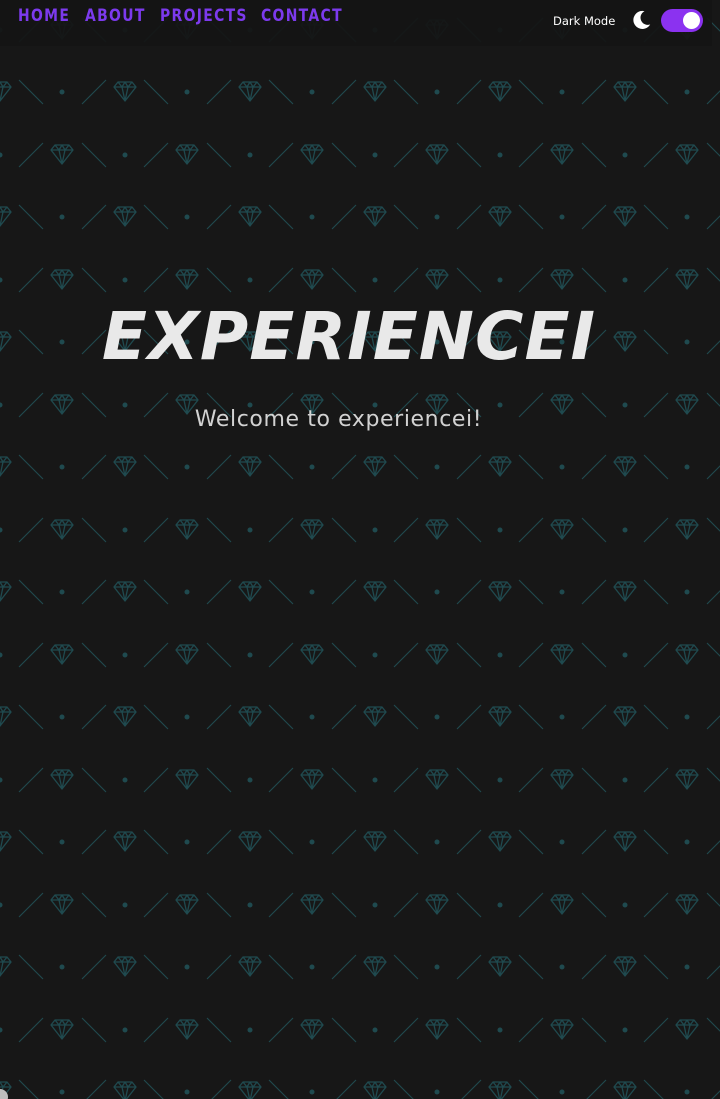 Image resolution: width=720 pixels, height=1099 pixels. What do you see at coordinates (338, 419) in the screenshot?
I see `hero-subtitle: Welcome to experiencei!` at bounding box center [338, 419].